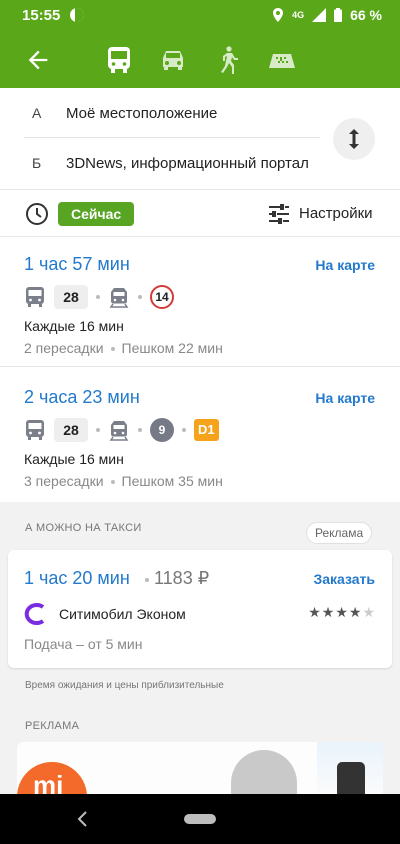  I want to click on price-disclaimer: Время ожидания и цены приблизительные, so click(124, 685).